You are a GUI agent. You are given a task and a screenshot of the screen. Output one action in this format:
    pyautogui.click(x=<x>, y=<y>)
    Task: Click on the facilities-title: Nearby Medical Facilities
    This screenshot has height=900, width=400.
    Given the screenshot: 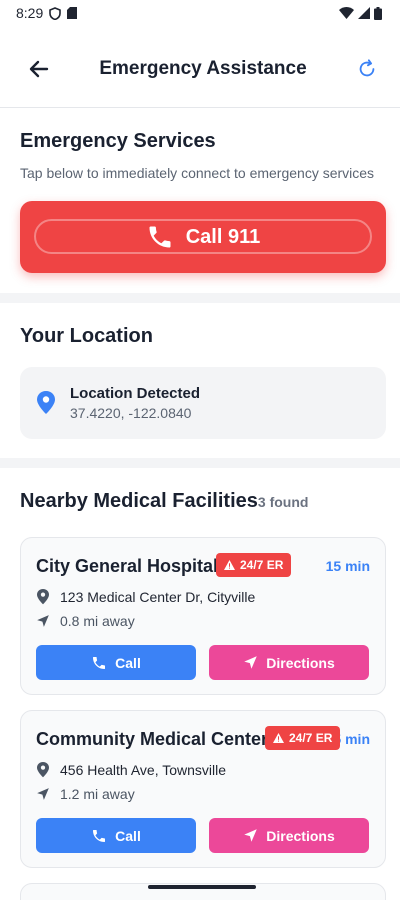 What is the action you would take?
    pyautogui.click(x=139, y=501)
    